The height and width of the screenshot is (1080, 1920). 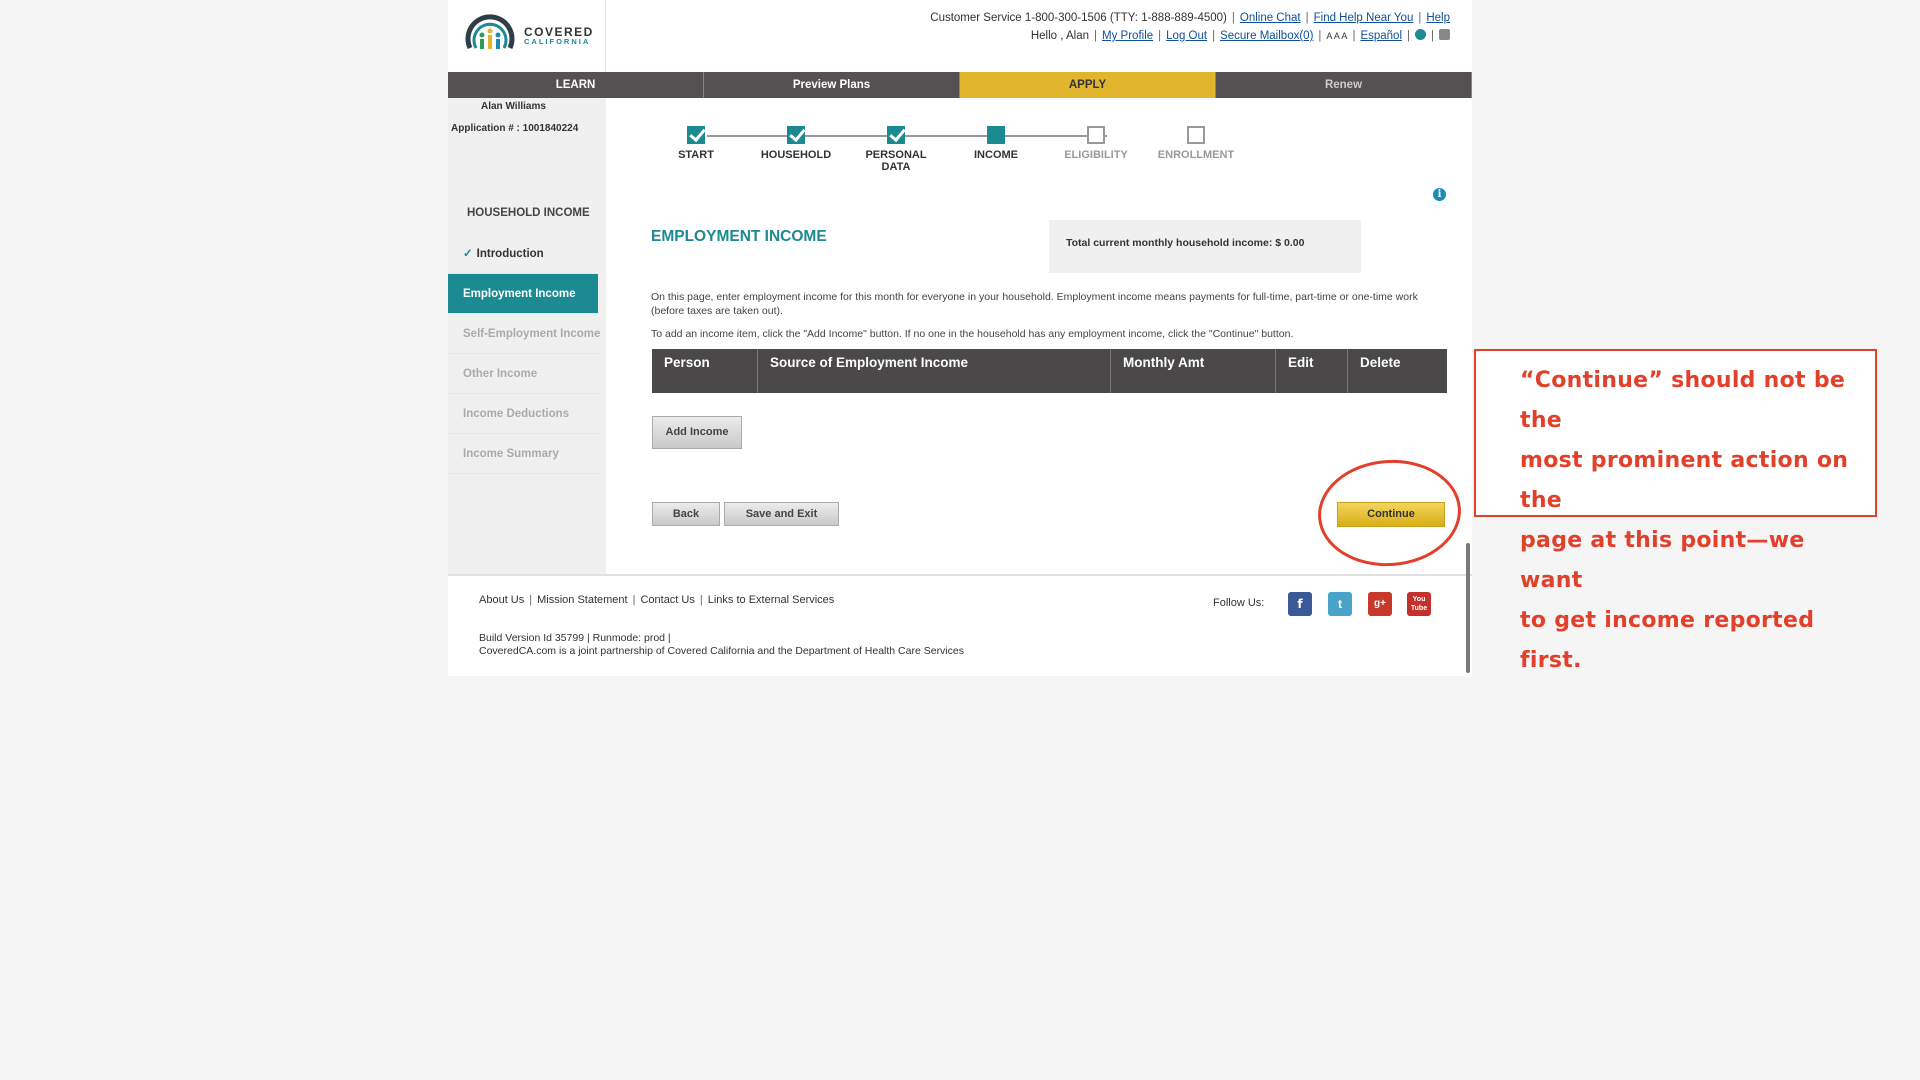 What do you see at coordinates (523, 294) in the screenshot?
I see `sidebar-item-employment-income: Employment Income` at bounding box center [523, 294].